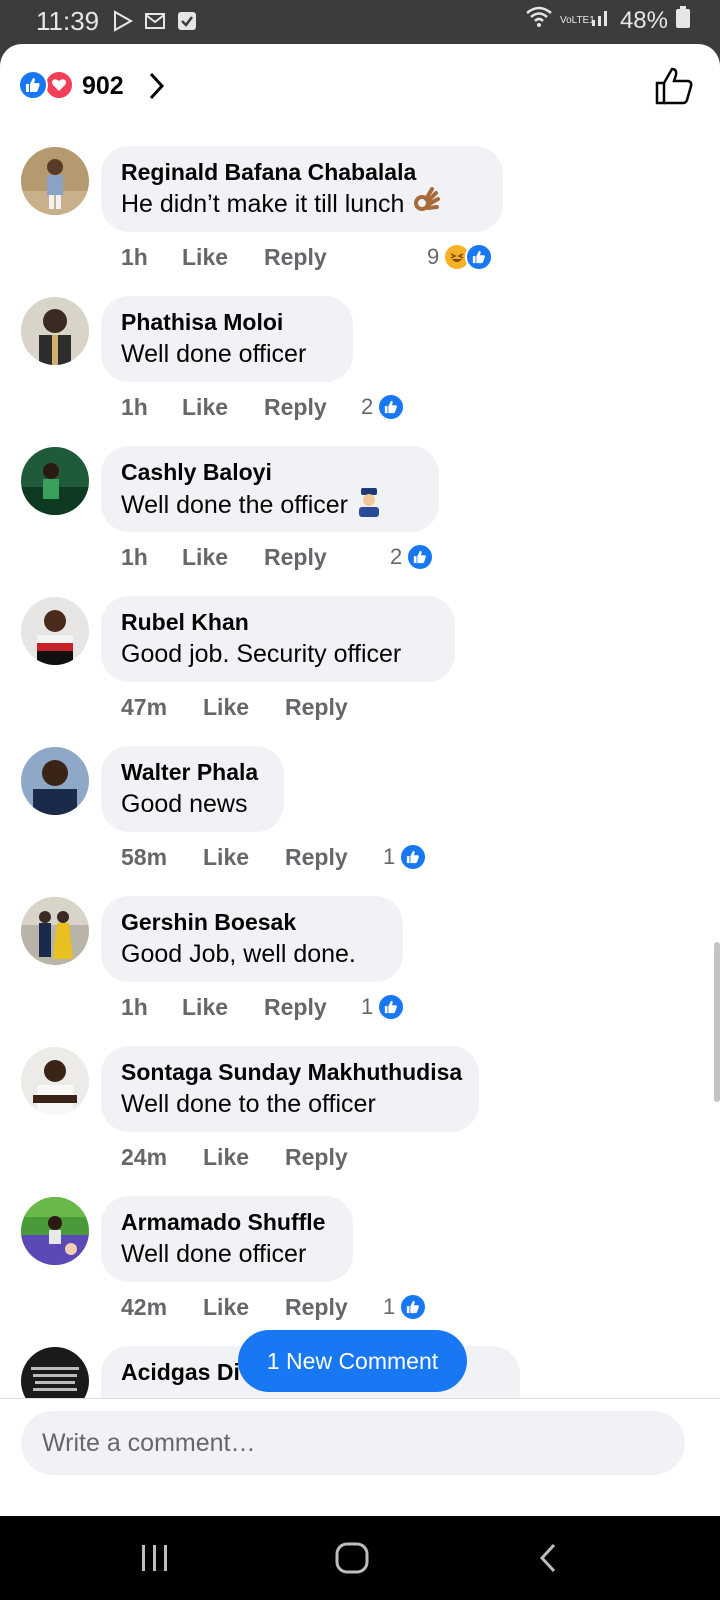  Describe the element at coordinates (674, 86) in the screenshot. I see `like-button-icon` at that location.